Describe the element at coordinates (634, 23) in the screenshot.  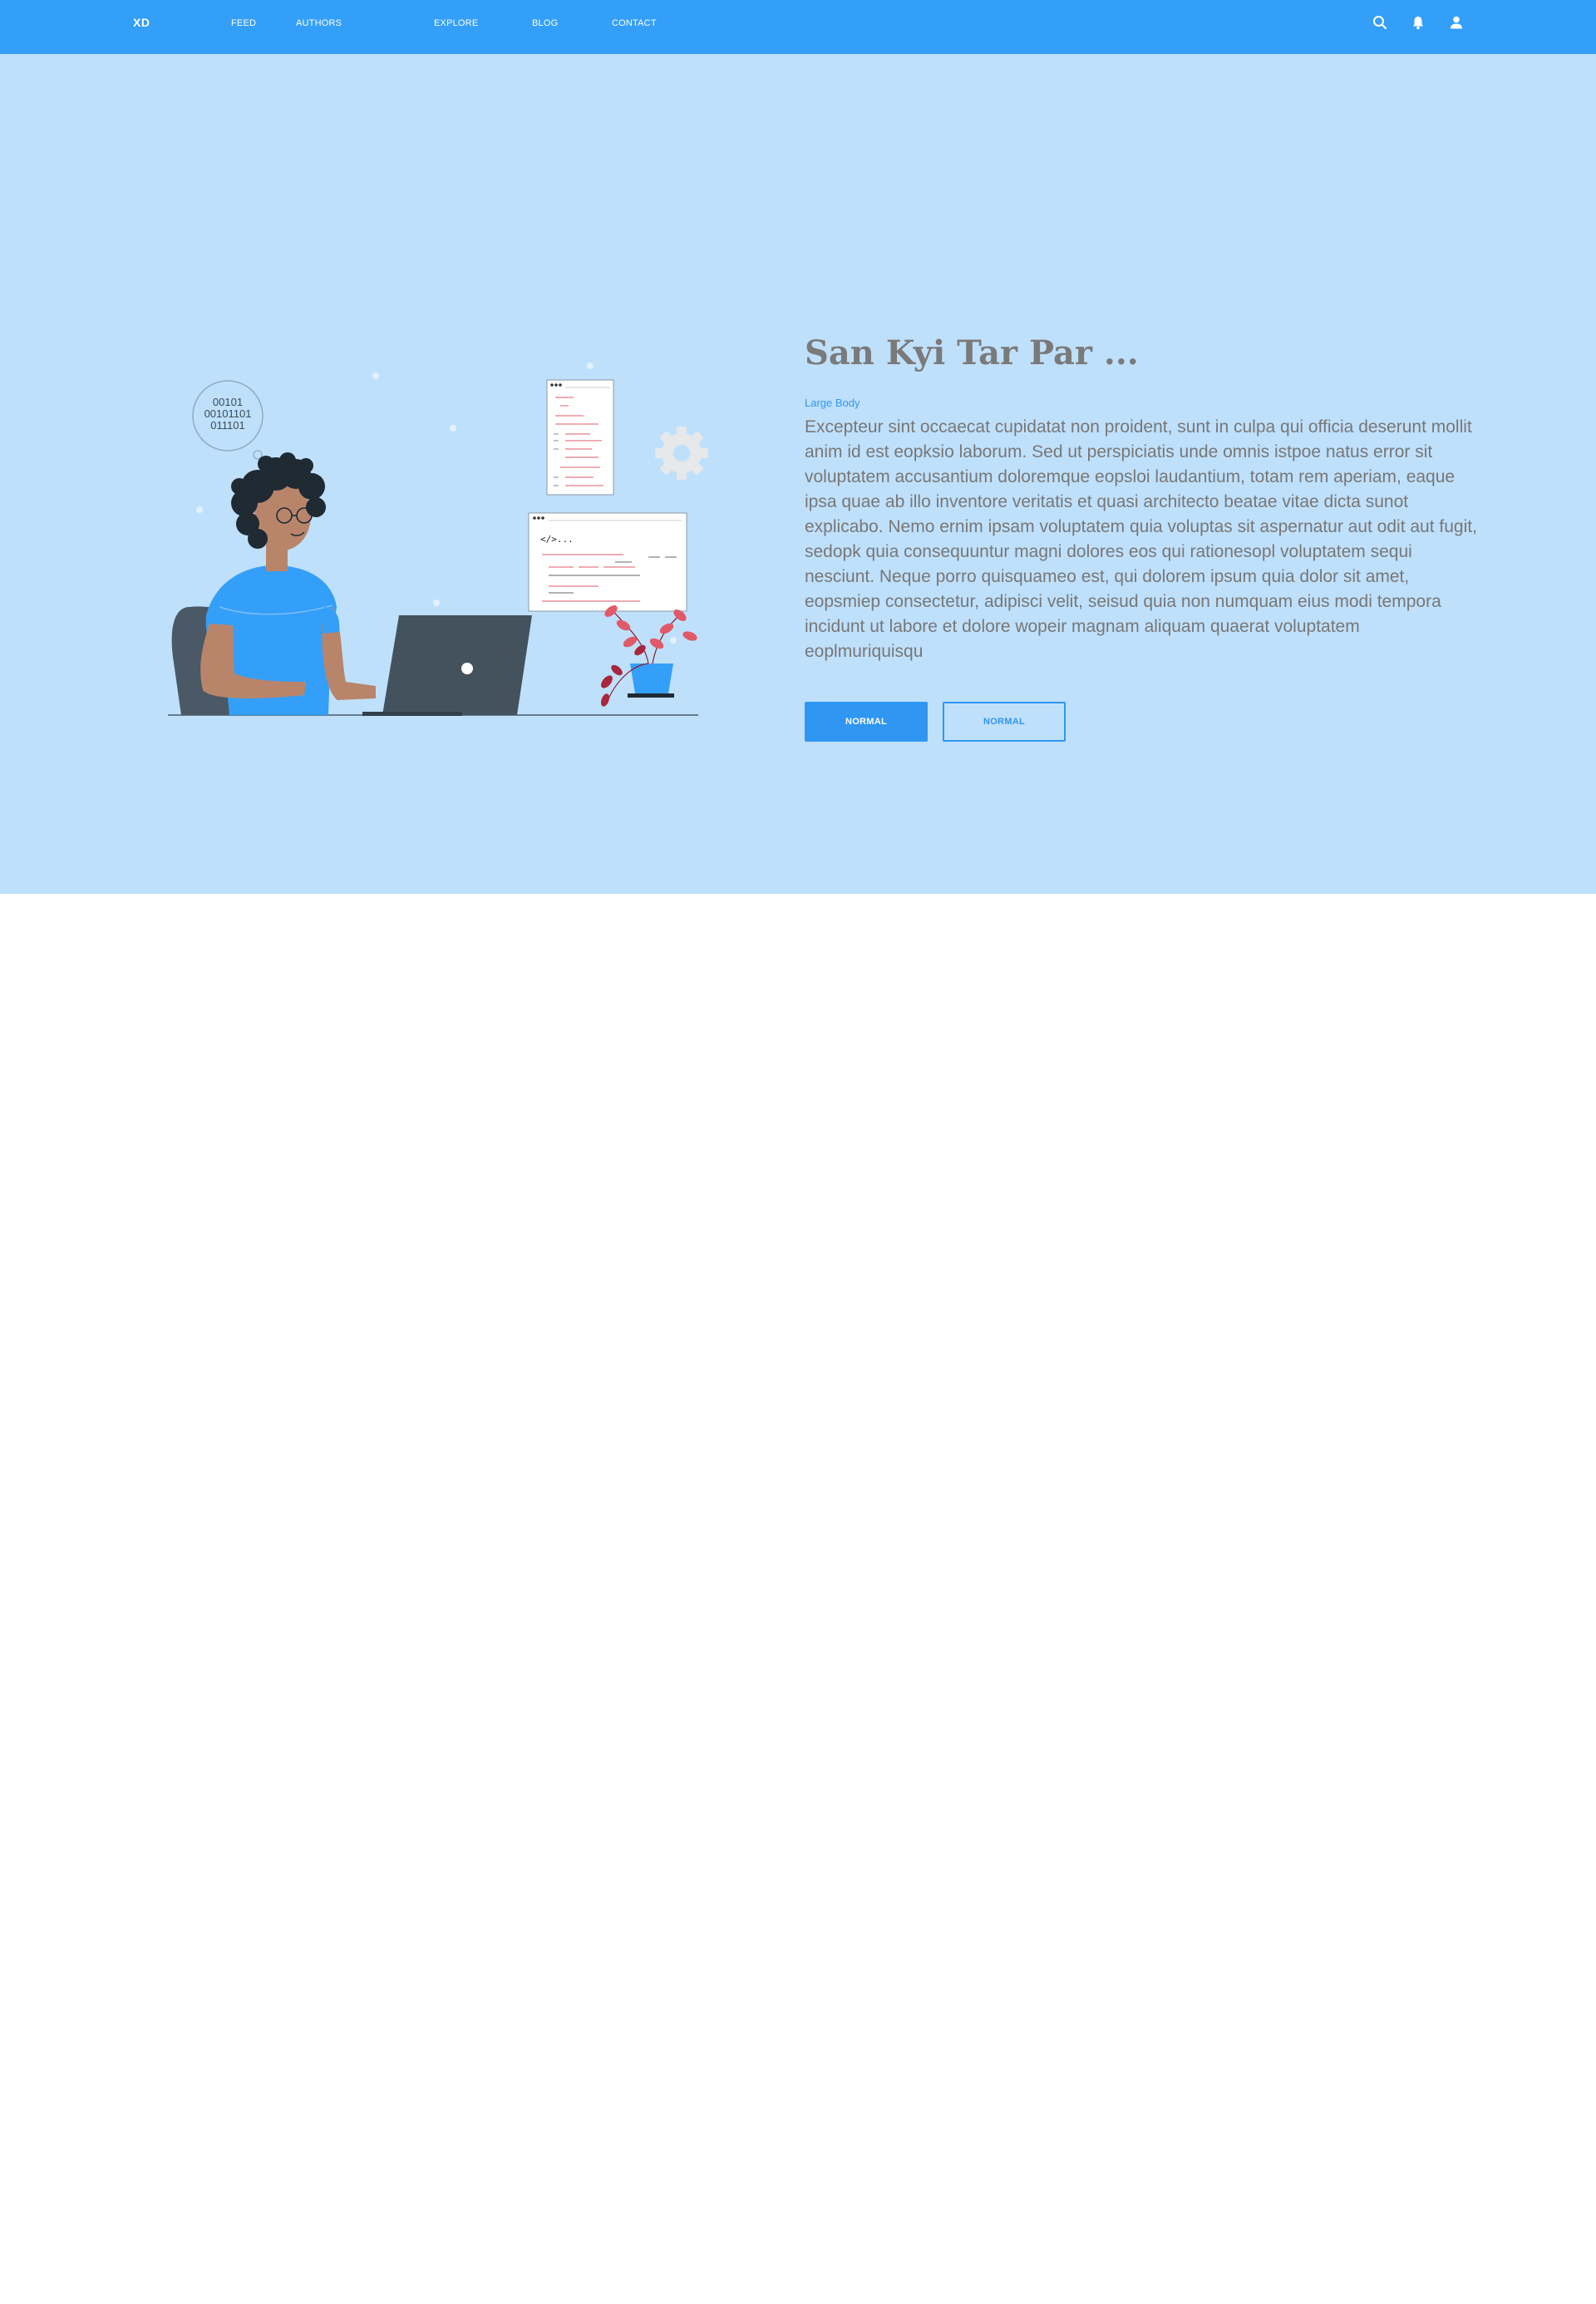
I see `nav-link-contact: CONTACT` at that location.